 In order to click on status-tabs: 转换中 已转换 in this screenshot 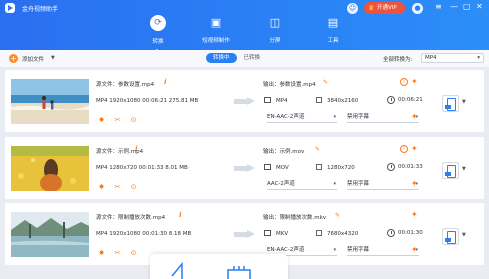, I will do `click(236, 58)`.